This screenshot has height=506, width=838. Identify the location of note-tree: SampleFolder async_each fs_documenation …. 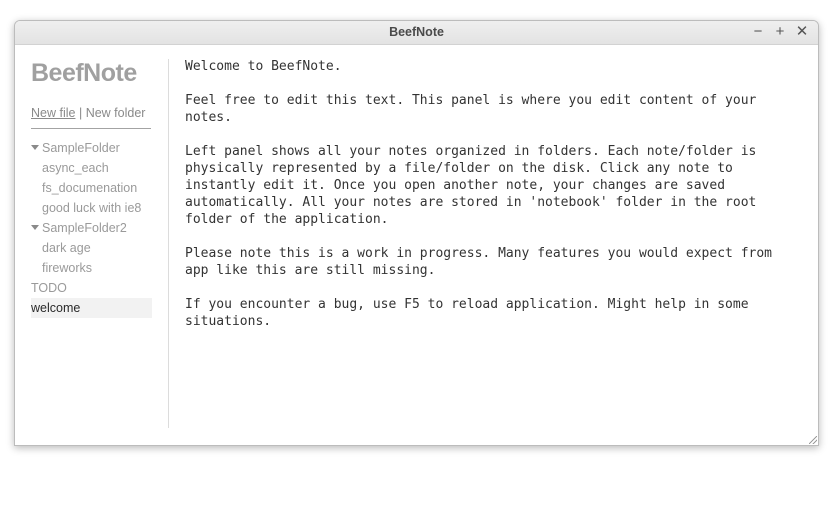
(91, 228).